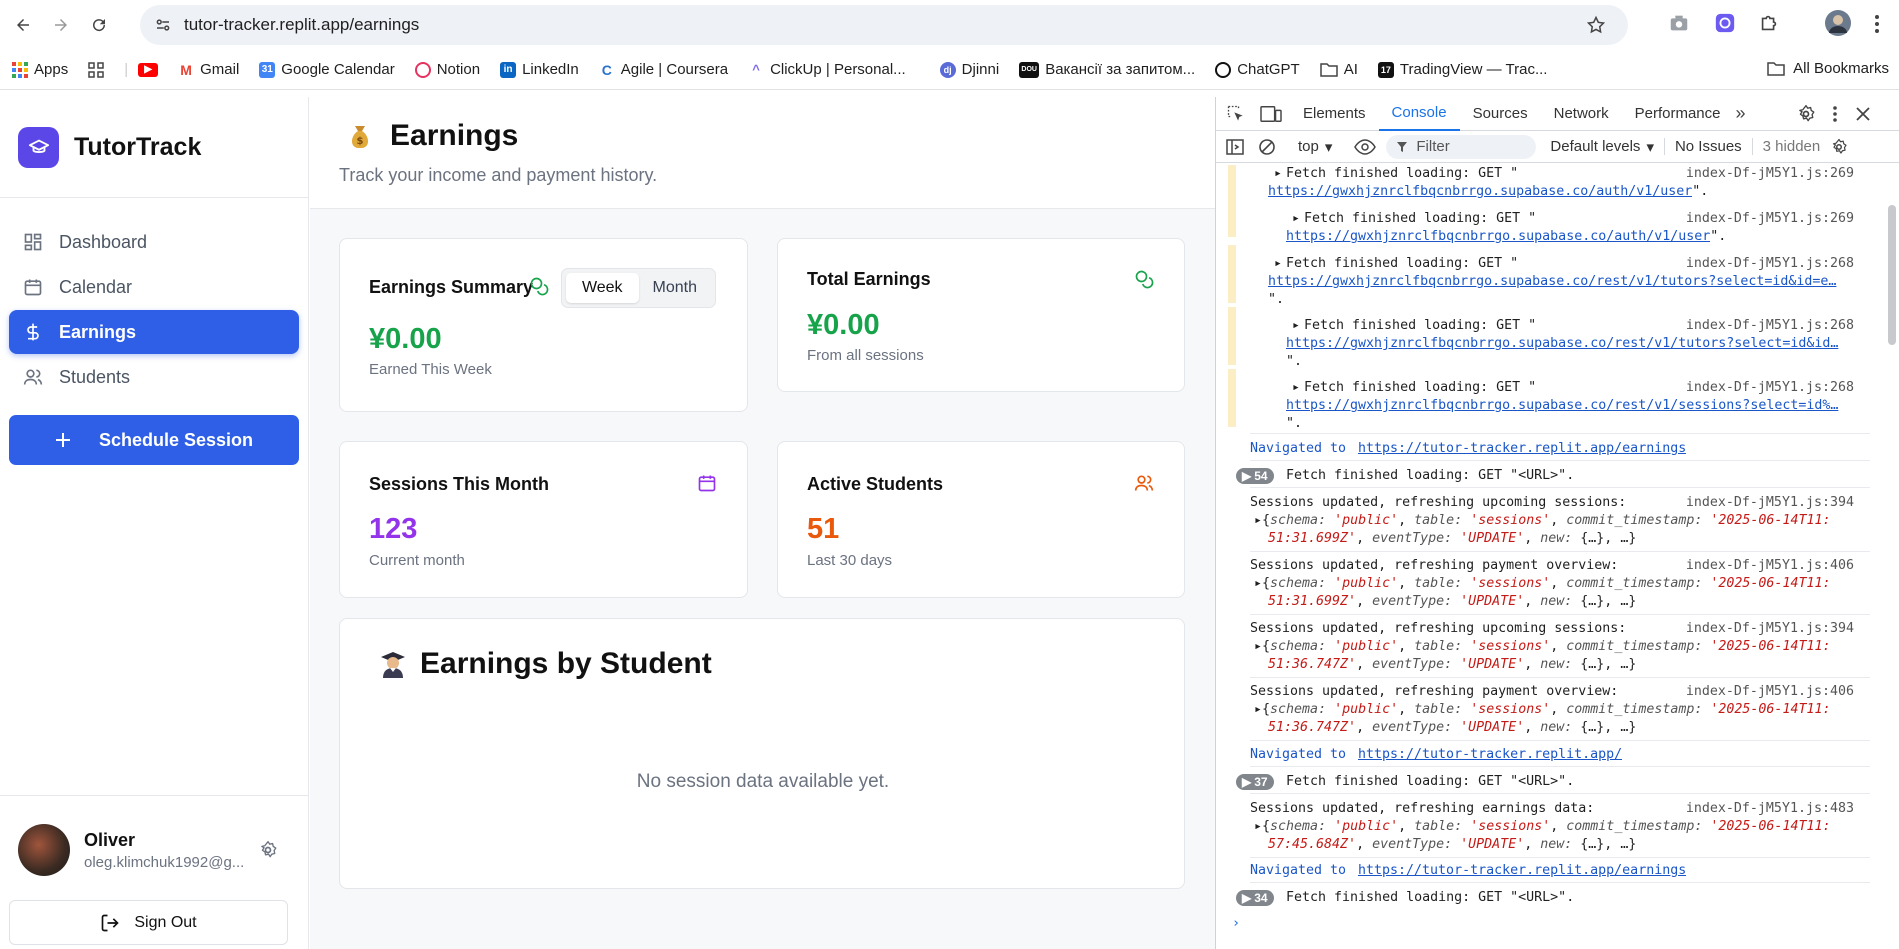 This screenshot has height=949, width=1899. I want to click on sign-out-button: Sign Out, so click(148, 922).